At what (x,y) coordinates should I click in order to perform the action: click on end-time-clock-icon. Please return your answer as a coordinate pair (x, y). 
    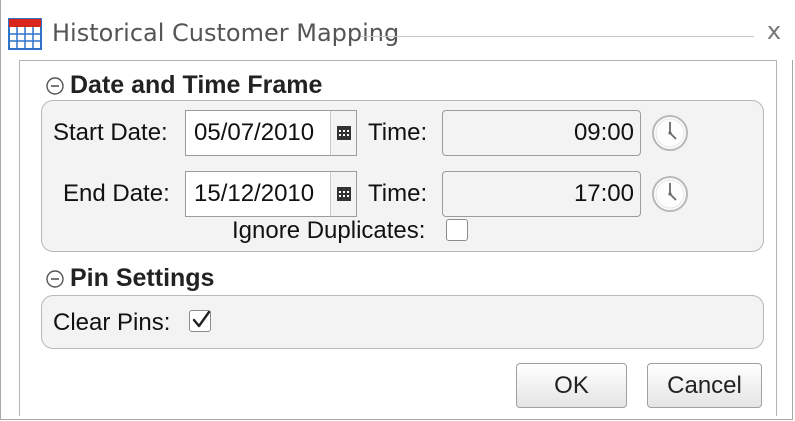
    Looking at the image, I should click on (670, 194).